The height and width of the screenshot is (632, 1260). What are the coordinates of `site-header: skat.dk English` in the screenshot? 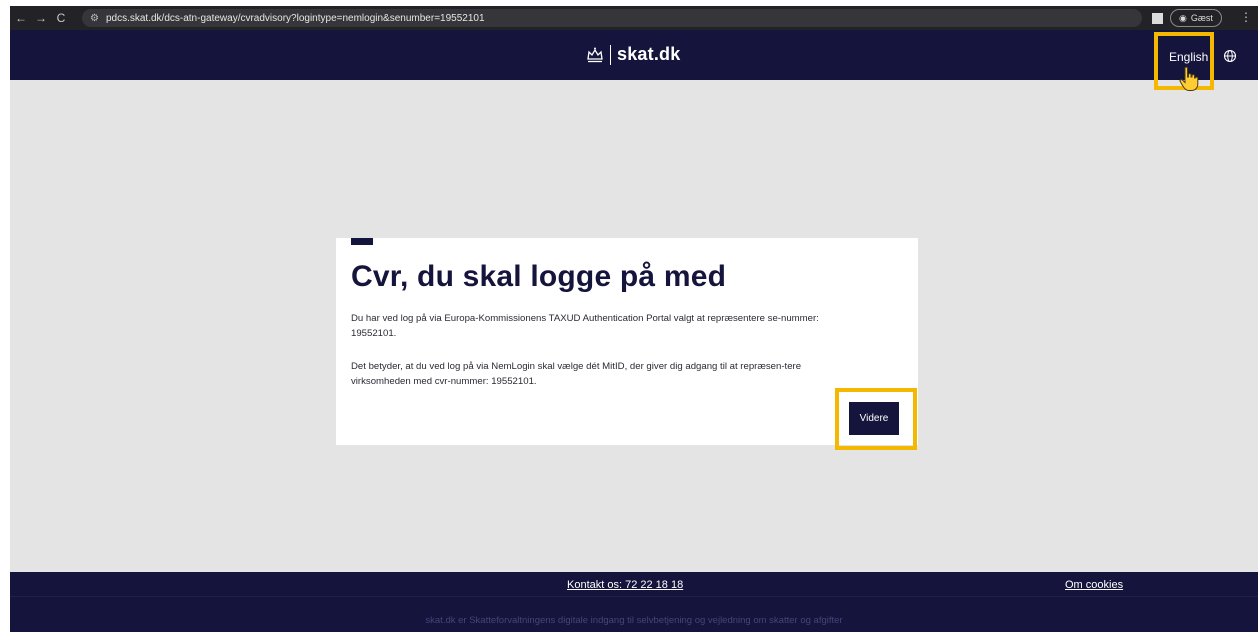 It's located at (634, 55).